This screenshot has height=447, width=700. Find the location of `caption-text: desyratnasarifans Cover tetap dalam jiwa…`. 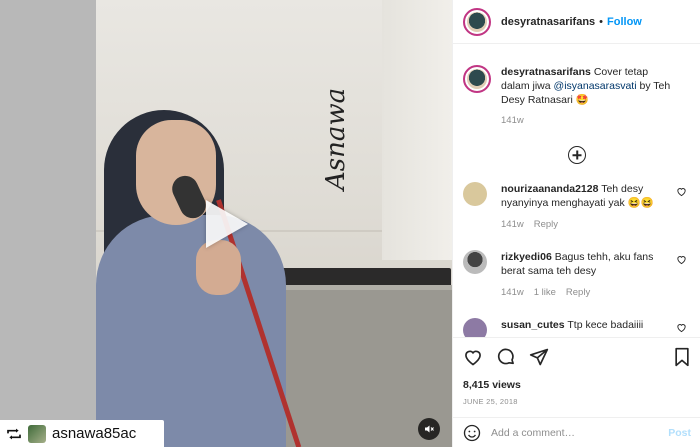

caption-text: desyratnasarifans Cover tetap dalam jiwa… is located at coordinates (586, 86).